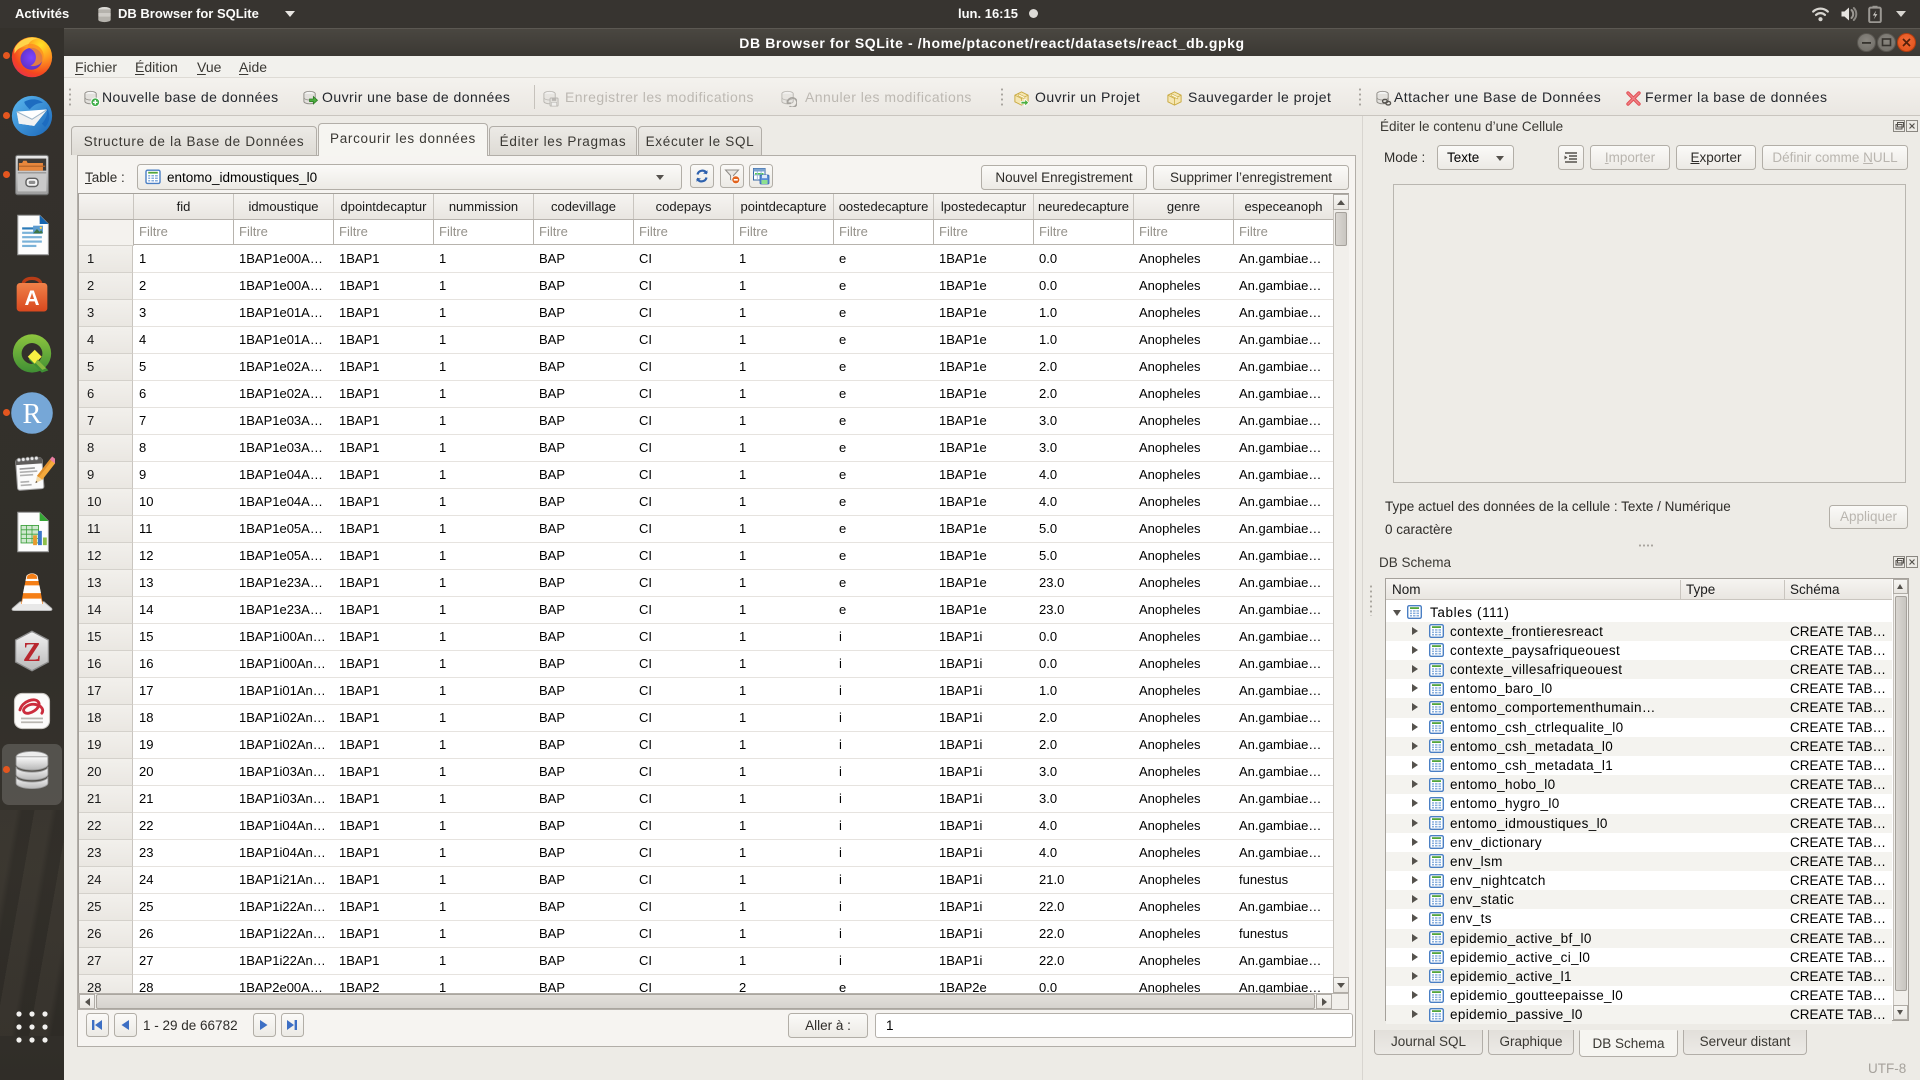 This screenshot has width=1920, height=1080. I want to click on svg-text: A, so click(31, 298).